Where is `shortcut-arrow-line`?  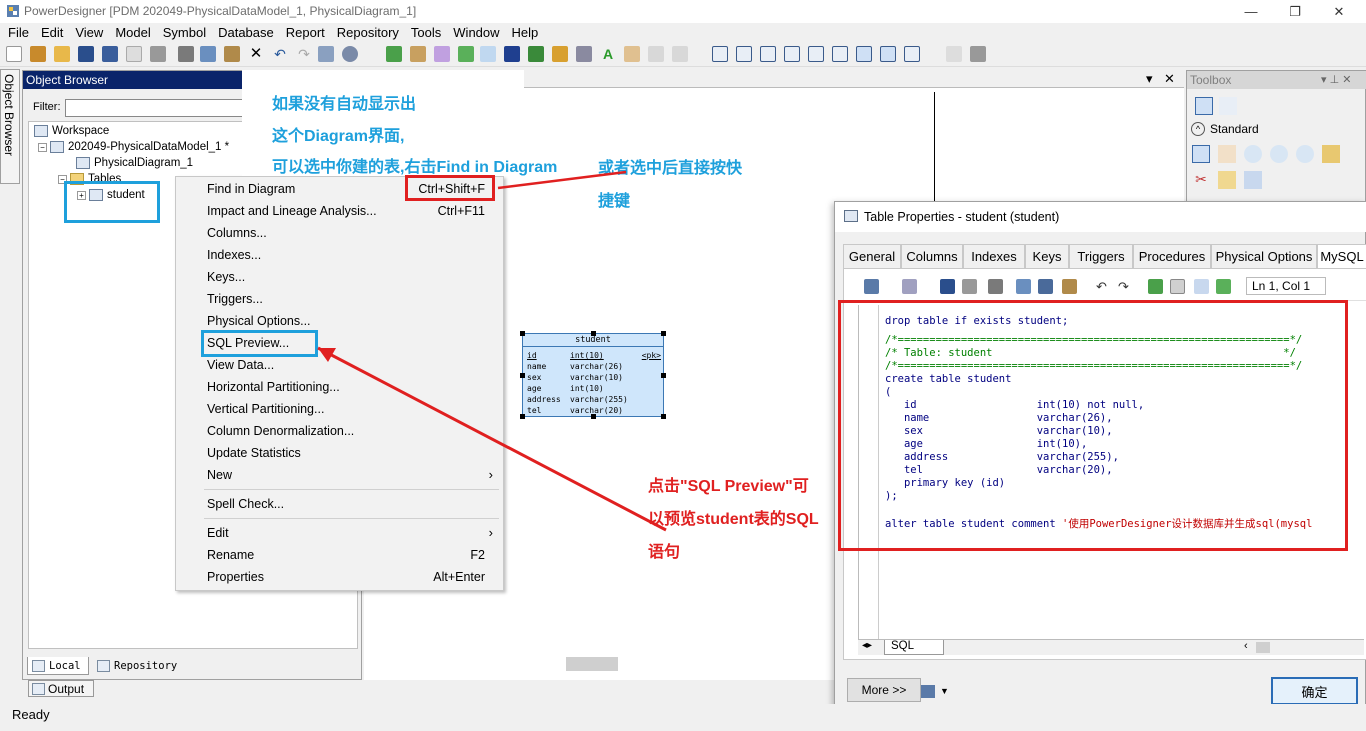
shortcut-arrow-line is located at coordinates (562, 180).